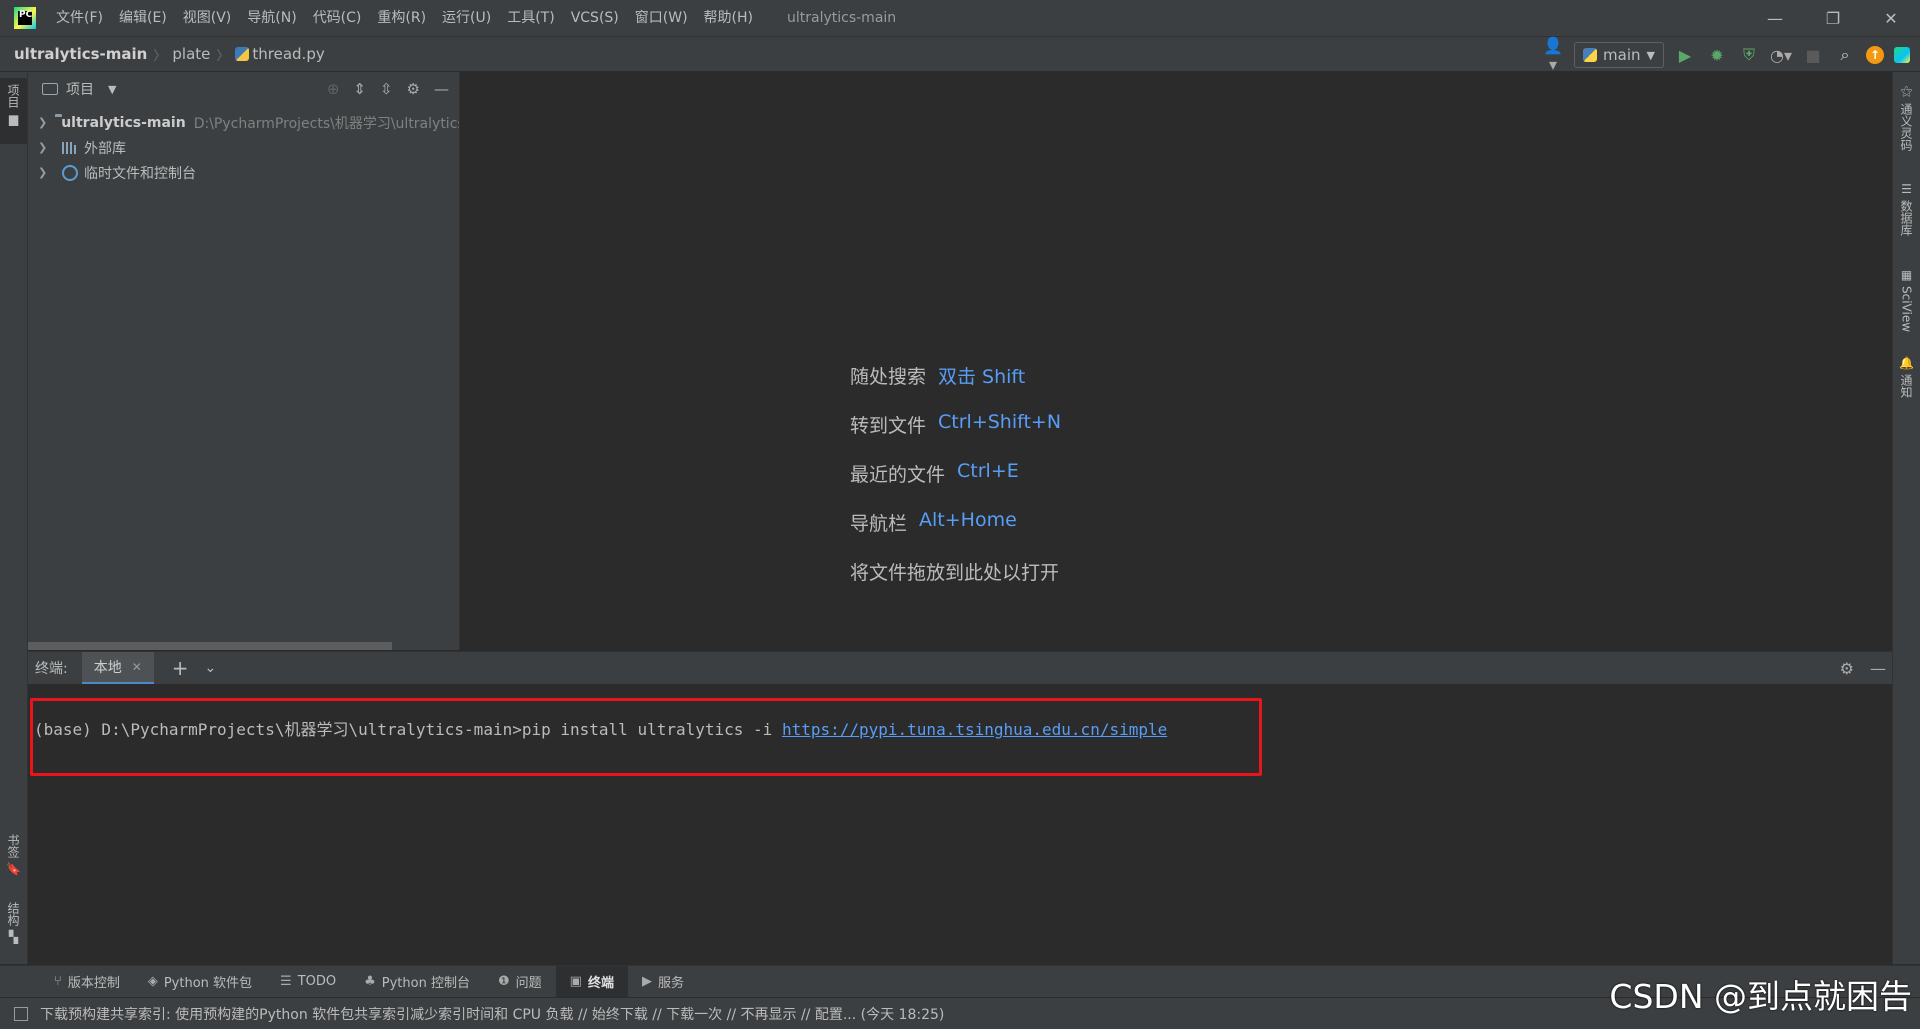 Image resolution: width=1920 pixels, height=1029 pixels. I want to click on run-configuration-select: main ▼, so click(1619, 55).